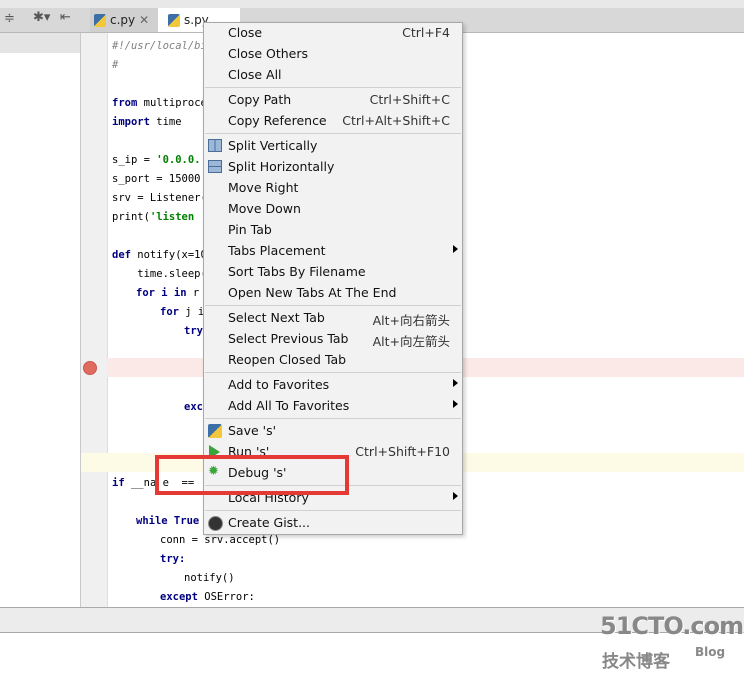  I want to click on editor-gutter, so click(94, 320).